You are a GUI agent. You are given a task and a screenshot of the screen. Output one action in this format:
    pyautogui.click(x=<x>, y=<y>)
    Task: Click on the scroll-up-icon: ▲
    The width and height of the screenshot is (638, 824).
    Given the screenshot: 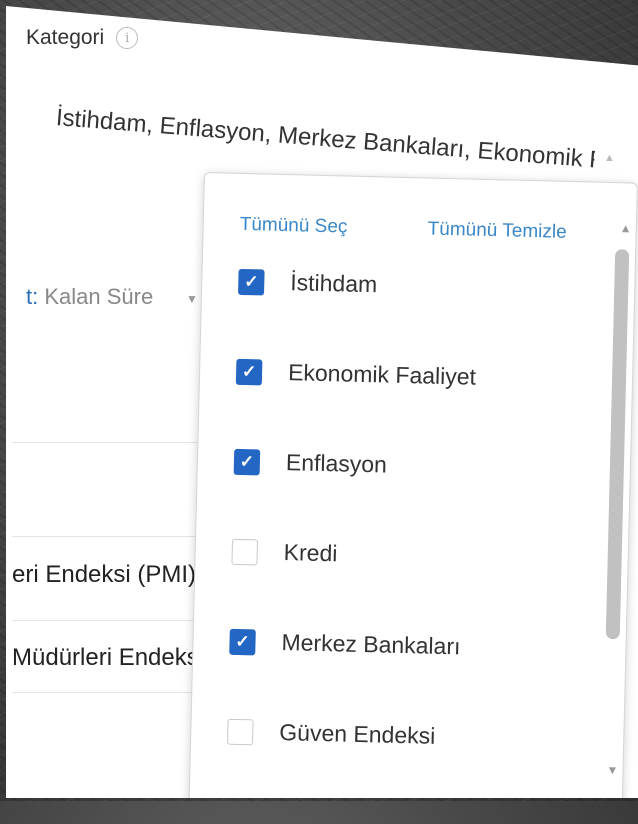 What is the action you would take?
    pyautogui.click(x=626, y=228)
    